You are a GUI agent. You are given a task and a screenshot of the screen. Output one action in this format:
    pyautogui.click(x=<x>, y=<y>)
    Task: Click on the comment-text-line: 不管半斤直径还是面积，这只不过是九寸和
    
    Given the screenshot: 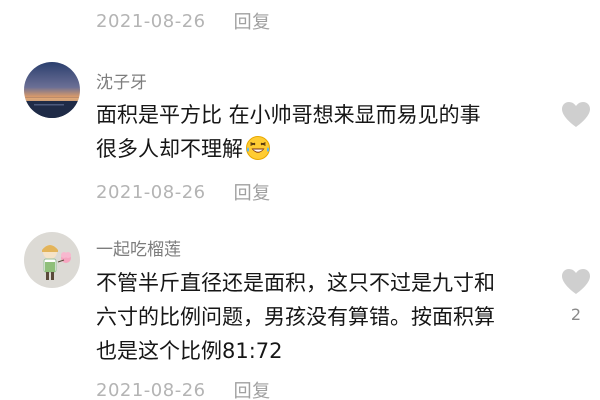 What is the action you would take?
    pyautogui.click(x=295, y=283)
    